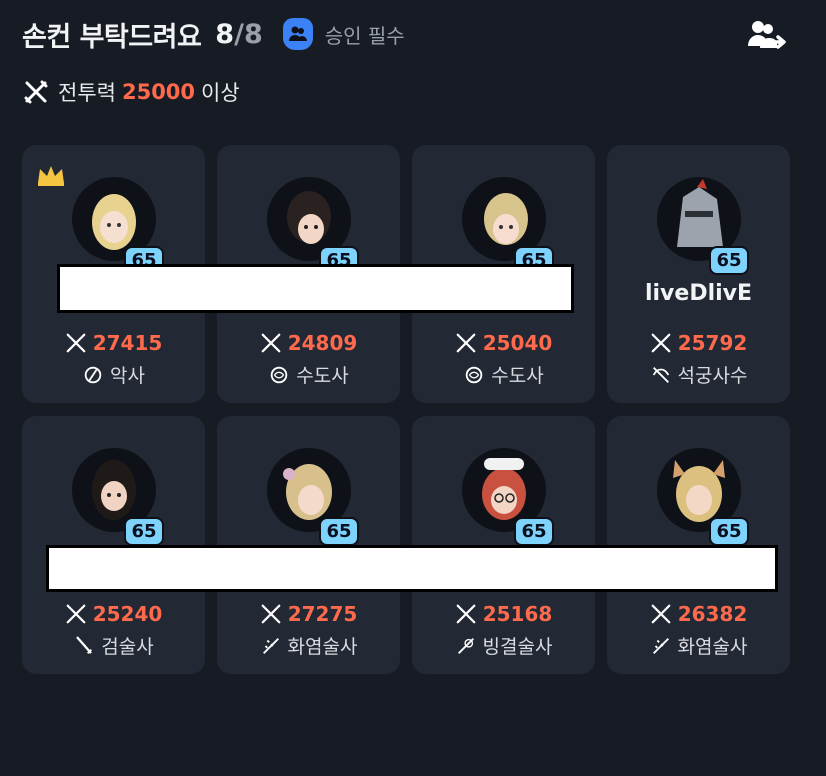 Image resolution: width=826 pixels, height=776 pixels. What do you see at coordinates (112, 37) in the screenshot?
I see `party-title: 손컨 부탁드려요` at bounding box center [112, 37].